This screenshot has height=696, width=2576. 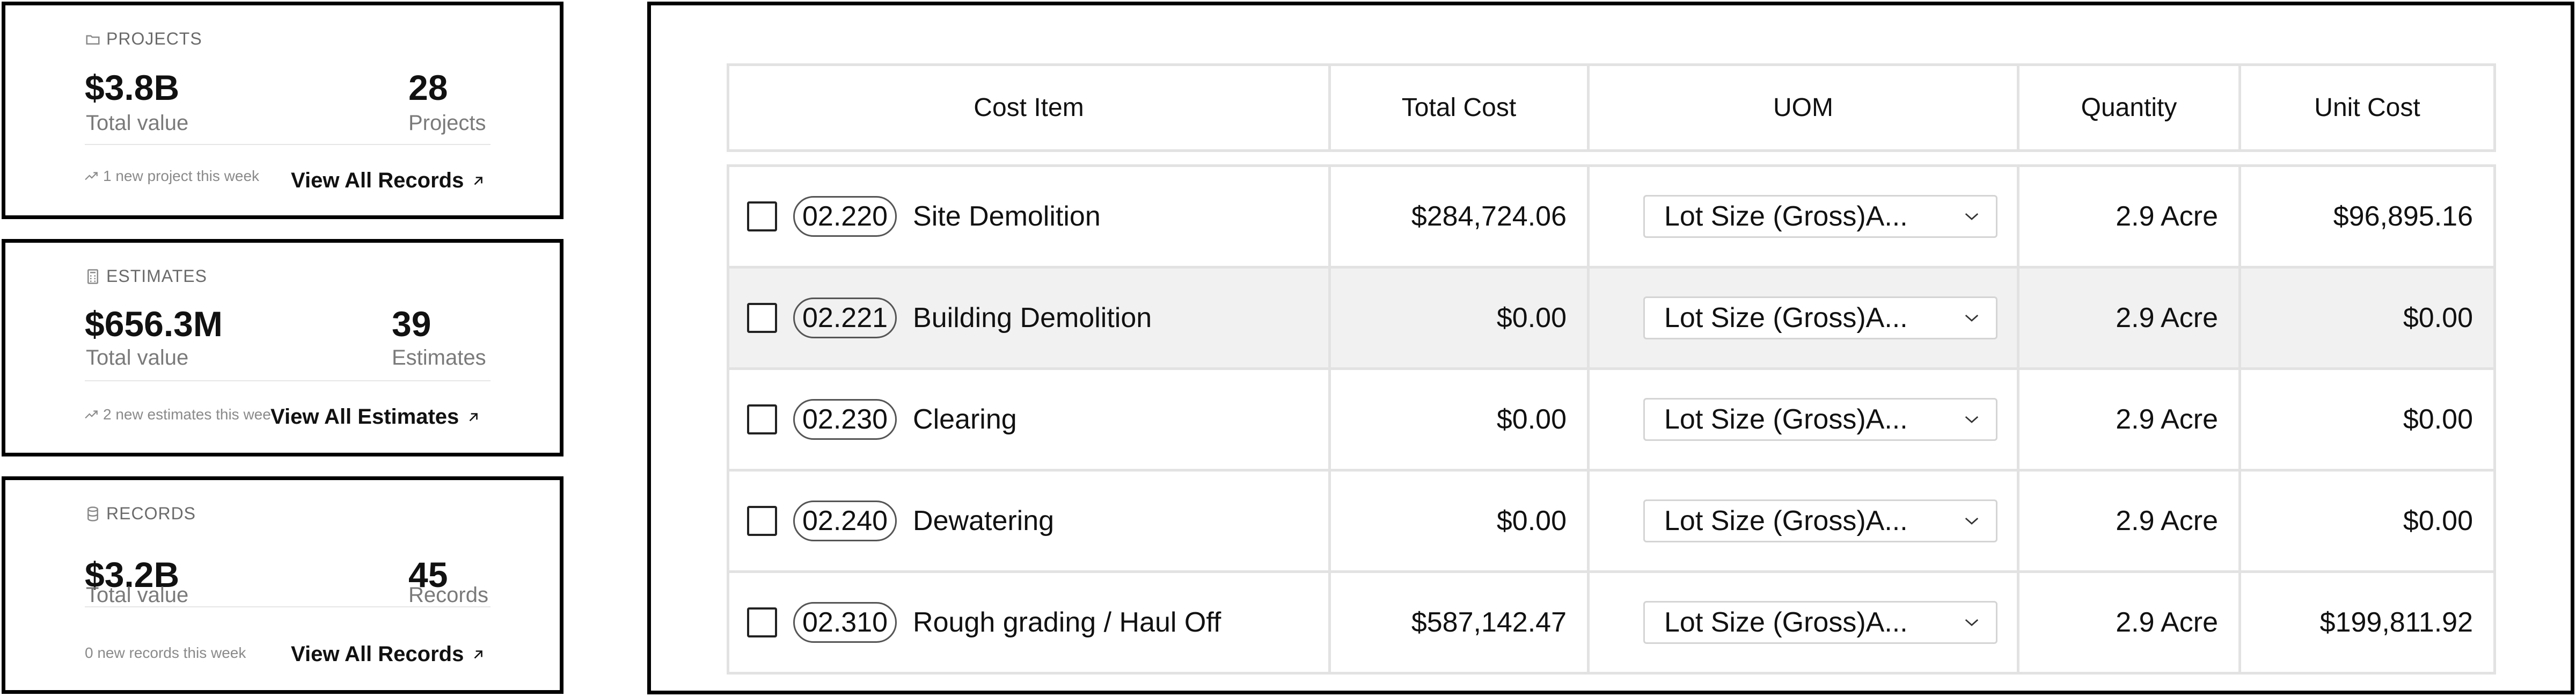 I want to click on table-row-cost-item: 02.221 Building Demolition, so click(x=1029, y=318).